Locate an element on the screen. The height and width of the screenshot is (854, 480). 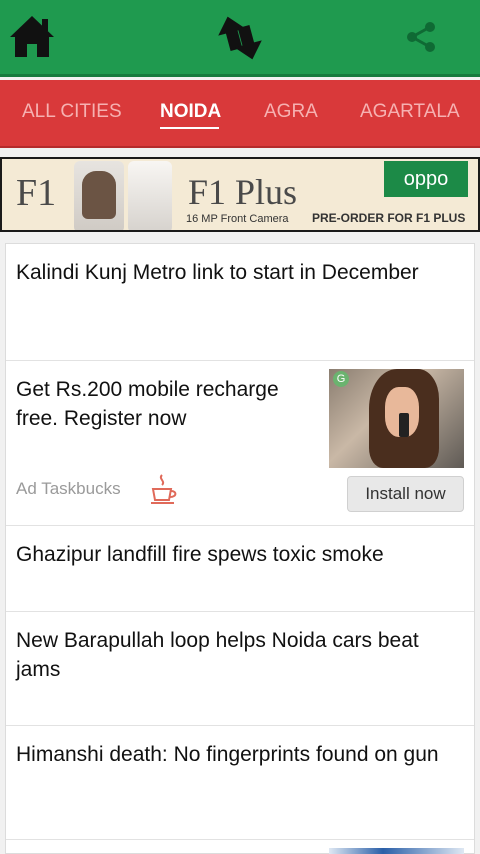
ad-label: Ad Taskbucks is located at coordinates (68, 488).